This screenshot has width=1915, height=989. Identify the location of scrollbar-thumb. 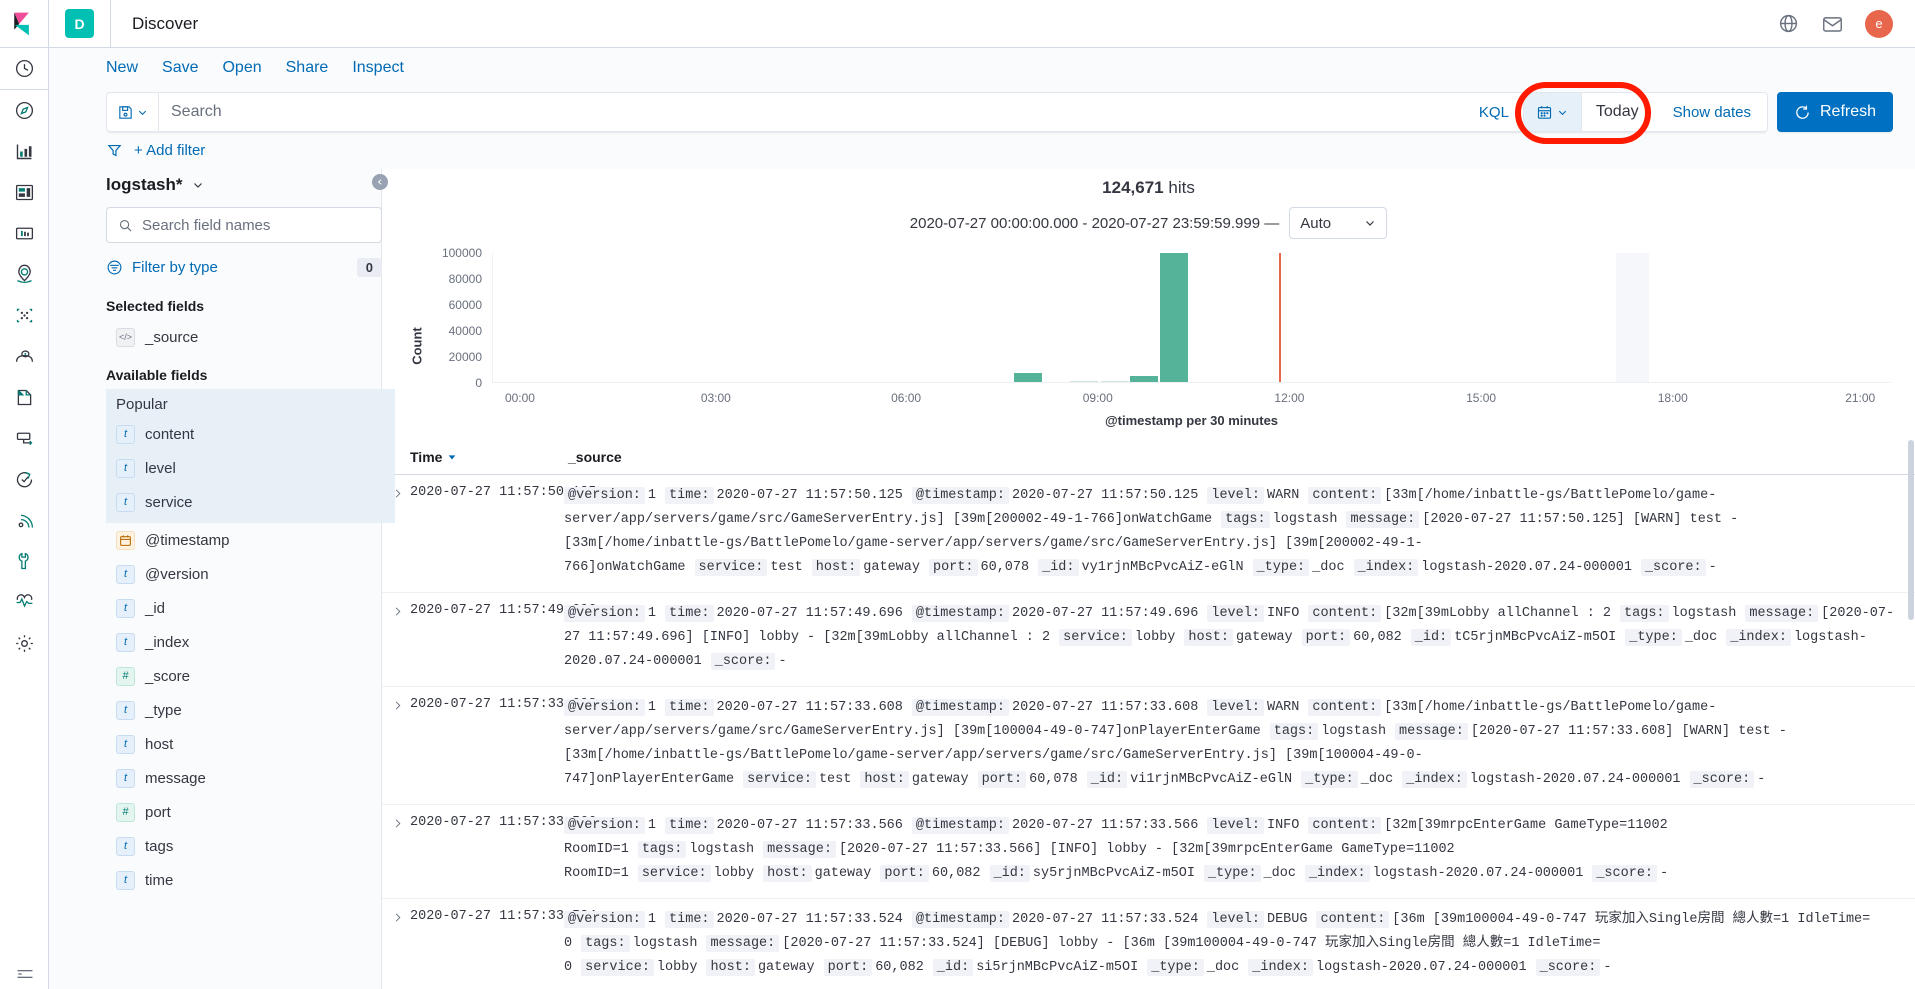
(1911, 530).